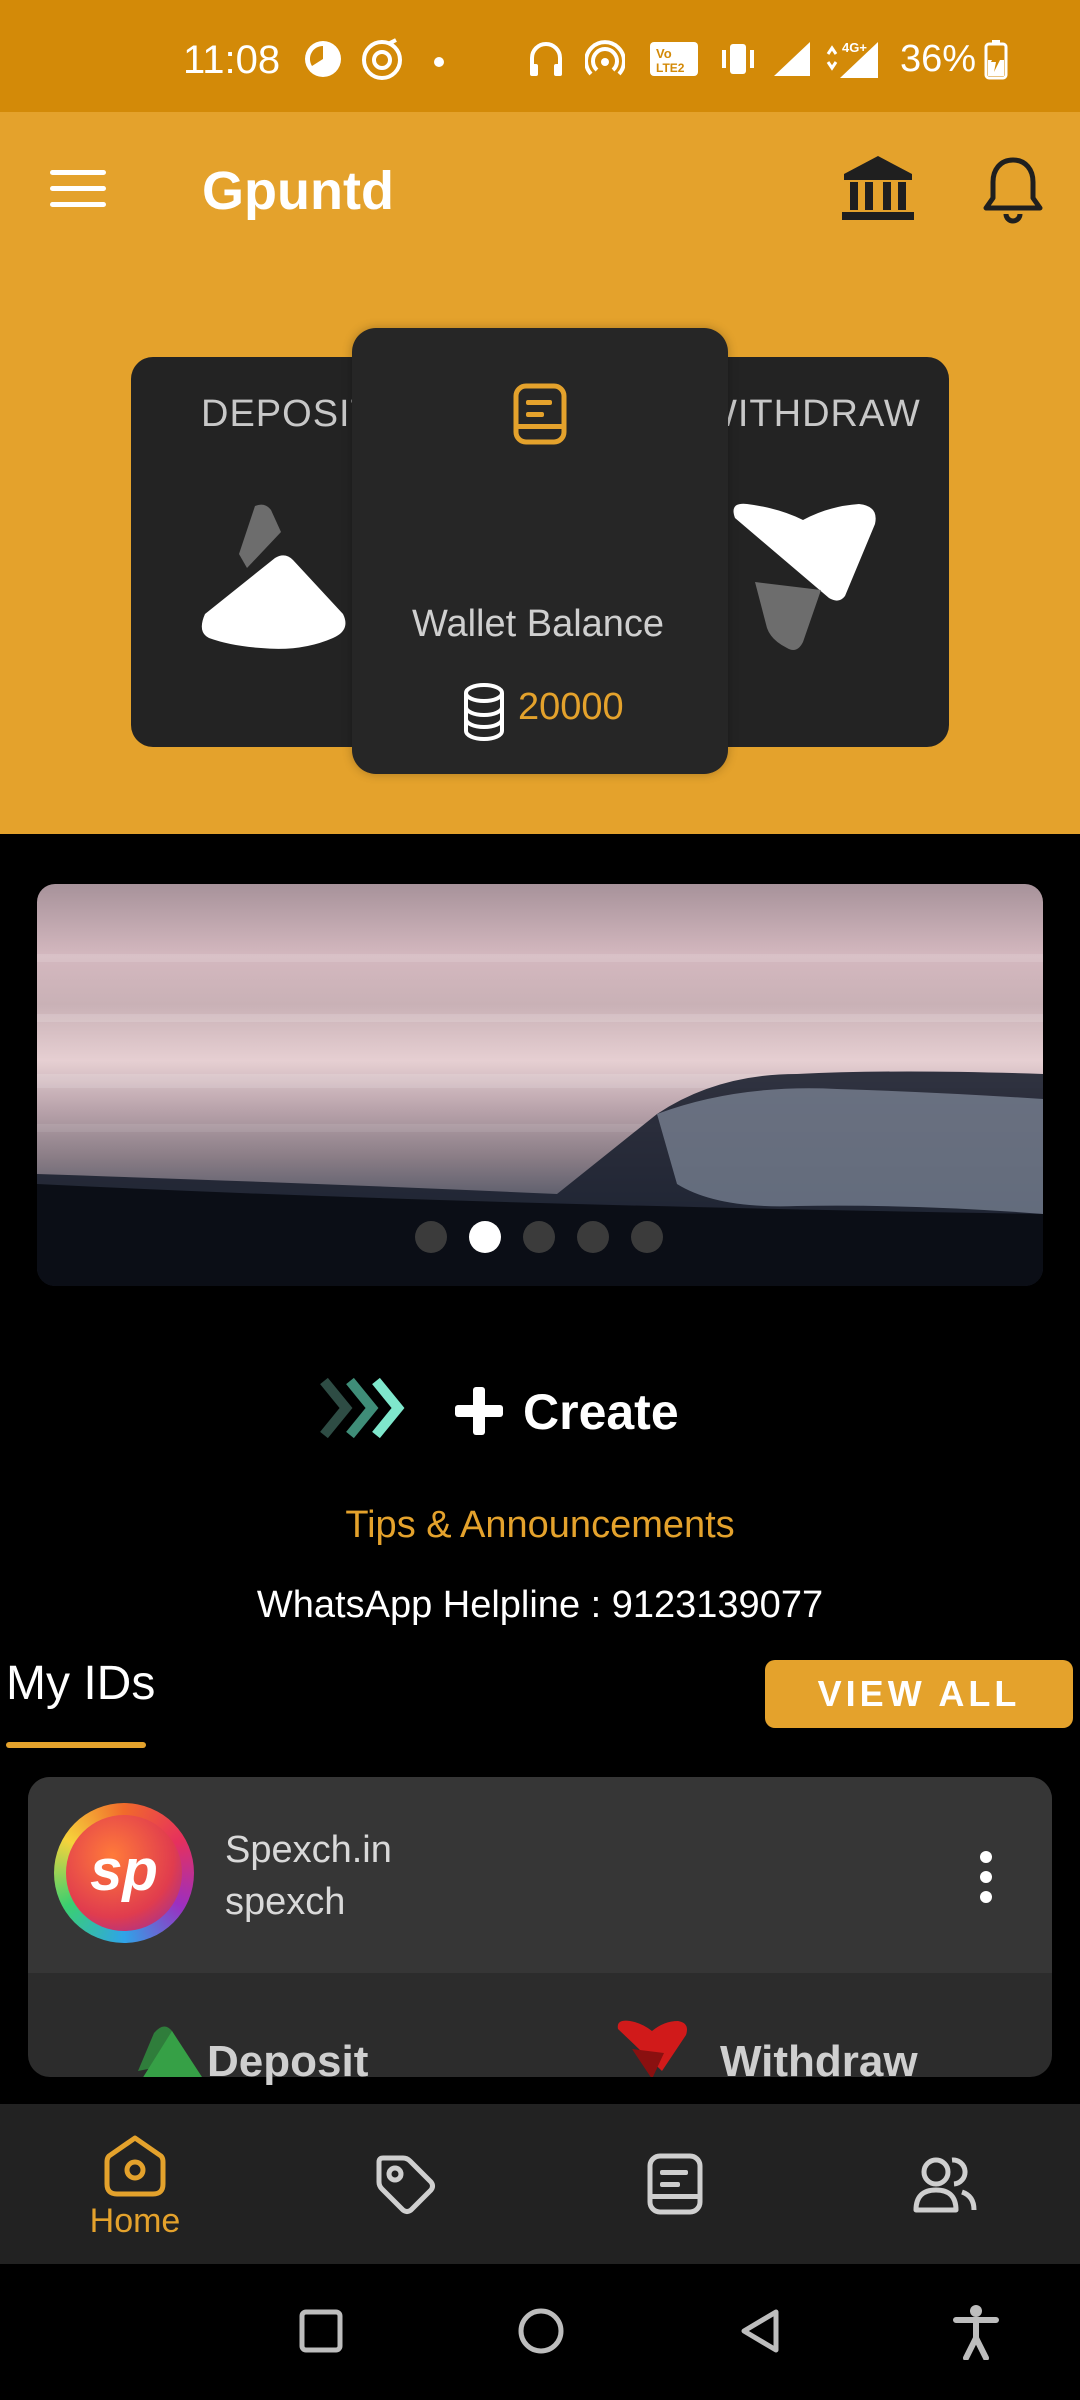 This screenshot has height=2400, width=1080. What do you see at coordinates (652, 2048) in the screenshot?
I see `id-withdraw-icon` at bounding box center [652, 2048].